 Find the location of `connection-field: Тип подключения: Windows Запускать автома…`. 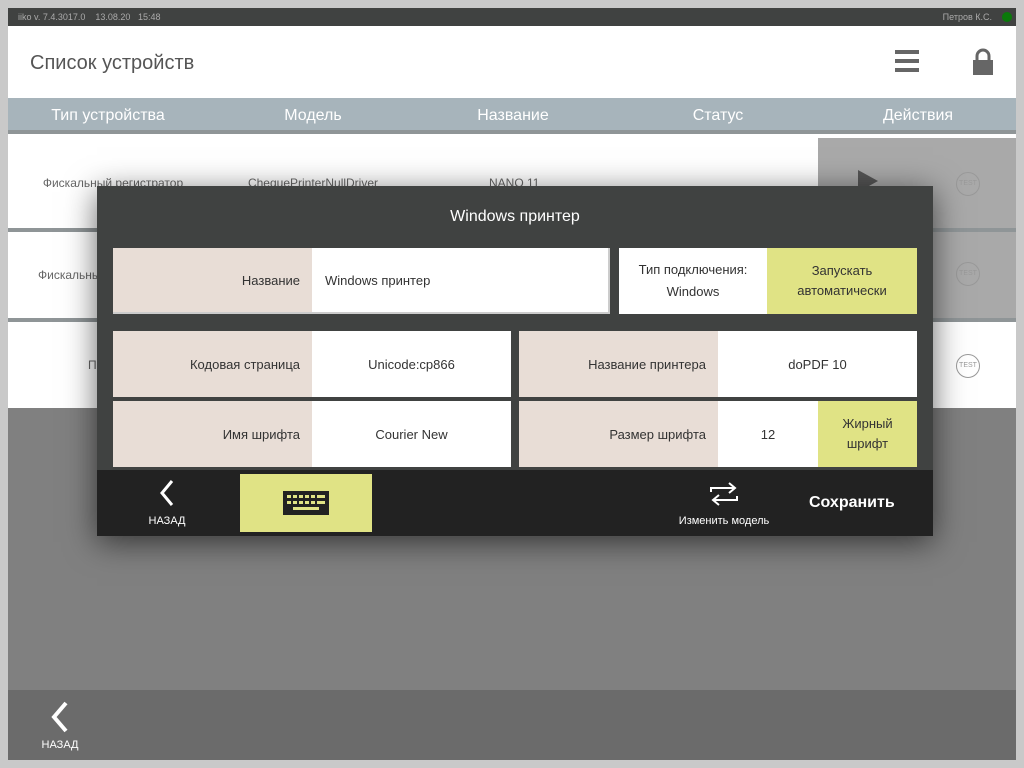

connection-field: Тип подключения: Windows Запускать автома… is located at coordinates (768, 281).